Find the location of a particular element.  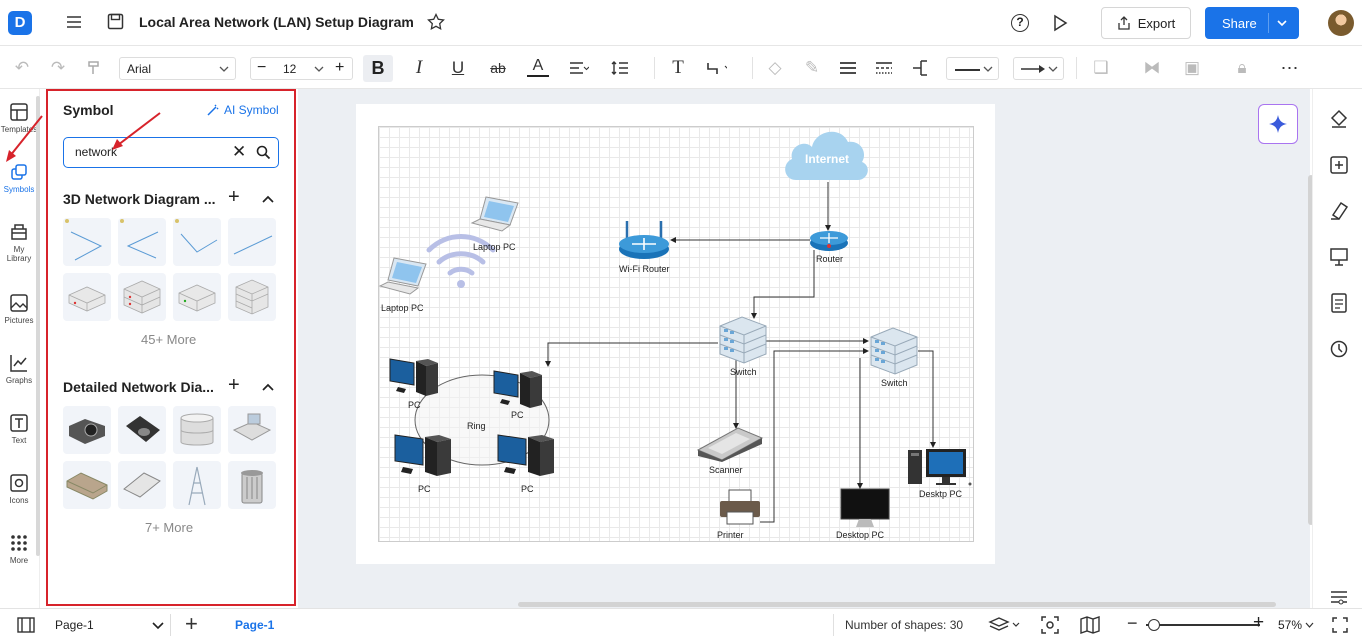

connector-icon is located at coordinates (716, 68).